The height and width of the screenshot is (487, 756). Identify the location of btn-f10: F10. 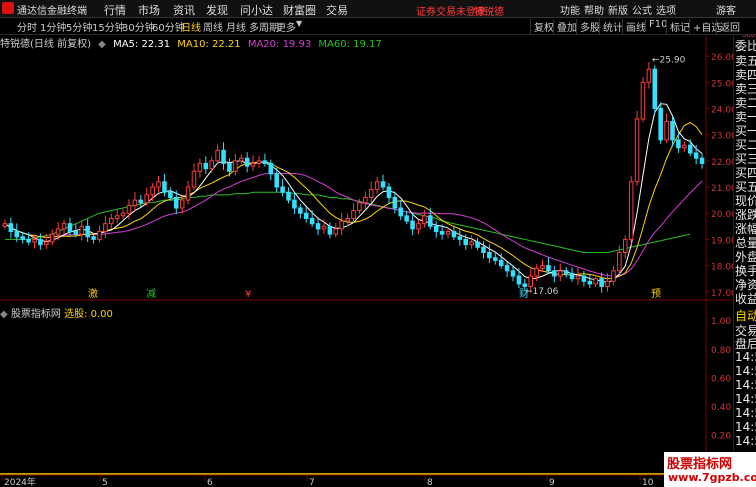
(656, 24).